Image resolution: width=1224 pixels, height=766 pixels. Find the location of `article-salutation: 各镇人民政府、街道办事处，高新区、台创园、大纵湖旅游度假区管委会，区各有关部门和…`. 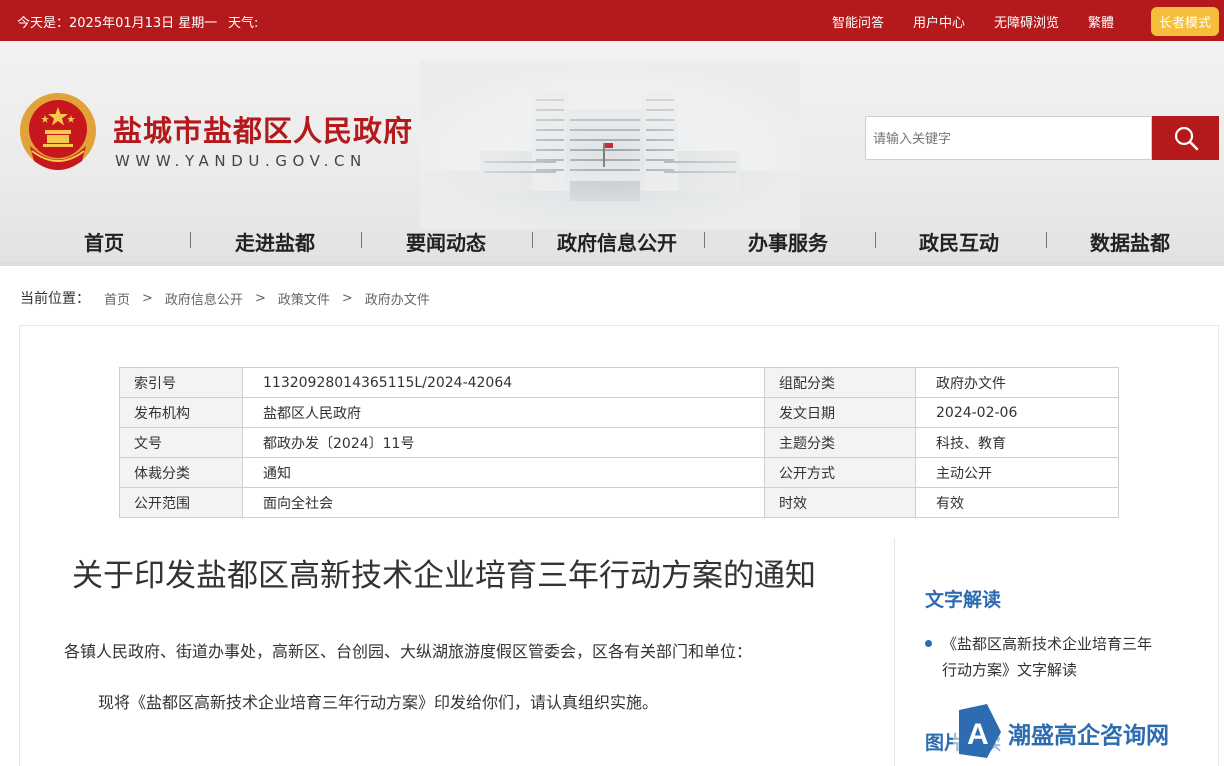

article-salutation: 各镇人民政府、街道办事处，高新区、台创园、大纵湖旅游度假区管委会，区各有关部门和… is located at coordinates (408, 651).